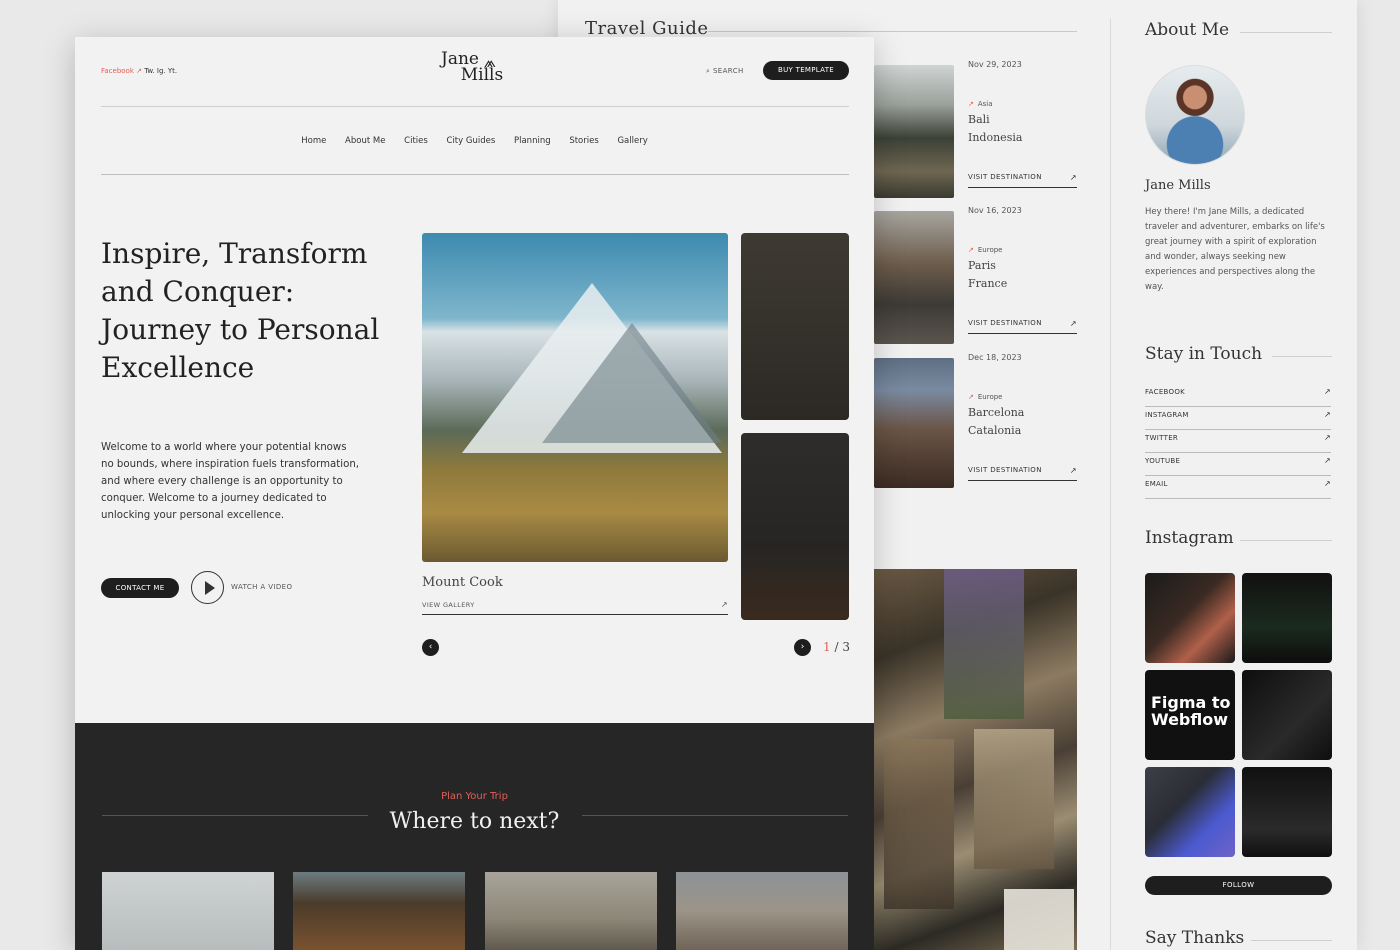 This screenshot has width=1400, height=950. What do you see at coordinates (1189, 538) in the screenshot?
I see `instagram-heading: Instagram` at bounding box center [1189, 538].